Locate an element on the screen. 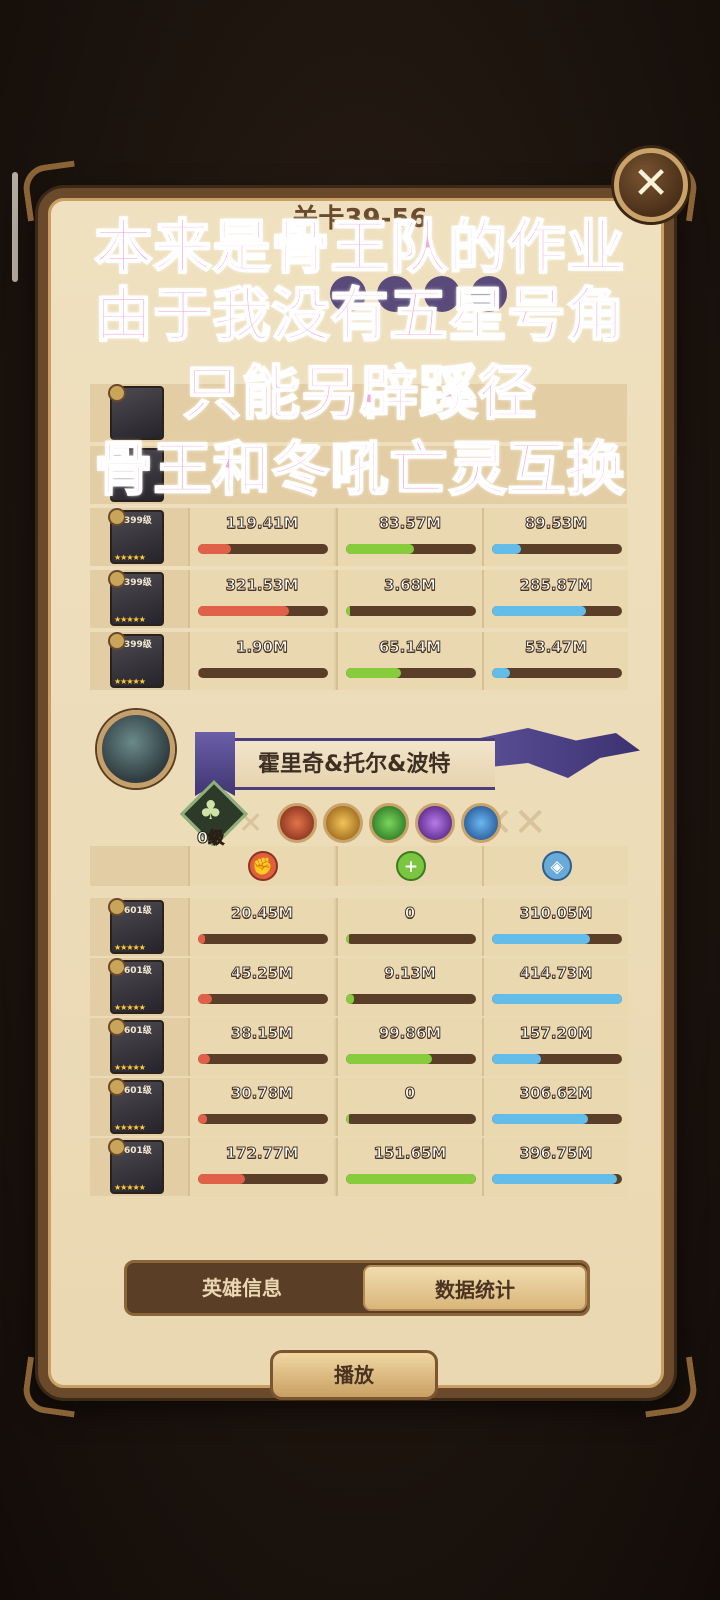 This screenshot has height=1600, width=720. close-button: ✕ is located at coordinates (651, 185).